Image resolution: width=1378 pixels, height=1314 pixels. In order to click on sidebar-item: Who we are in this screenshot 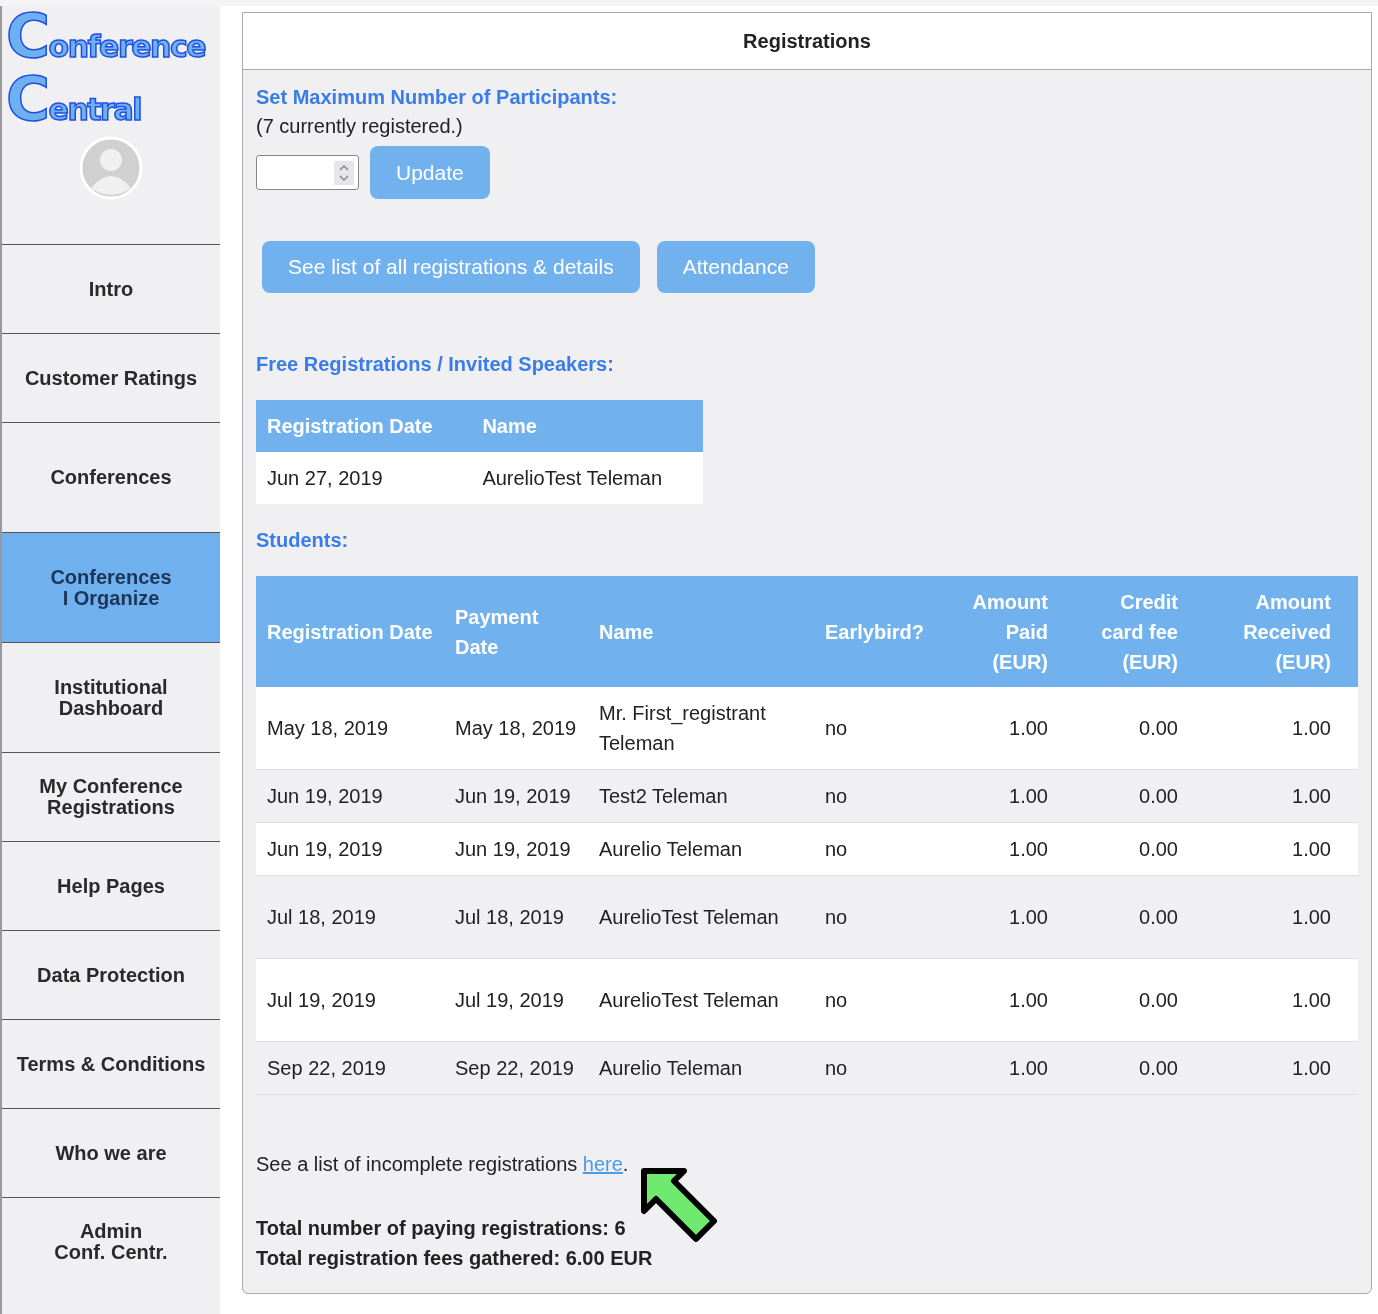, I will do `click(111, 1152)`.